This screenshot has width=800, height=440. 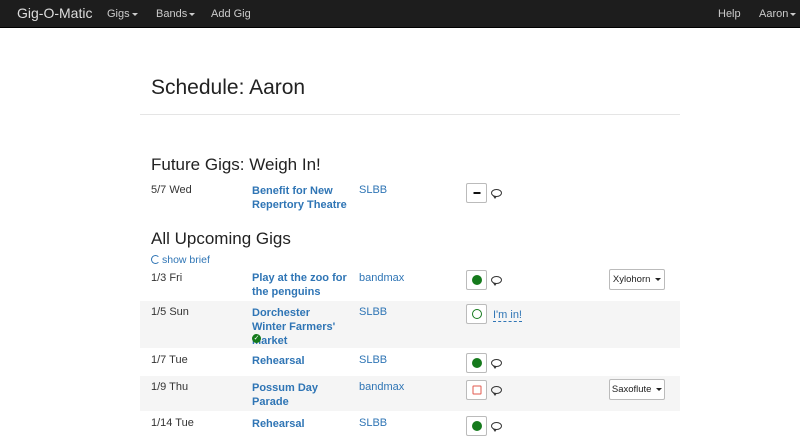 I want to click on nav-user-label: Aaron, so click(x=774, y=14).